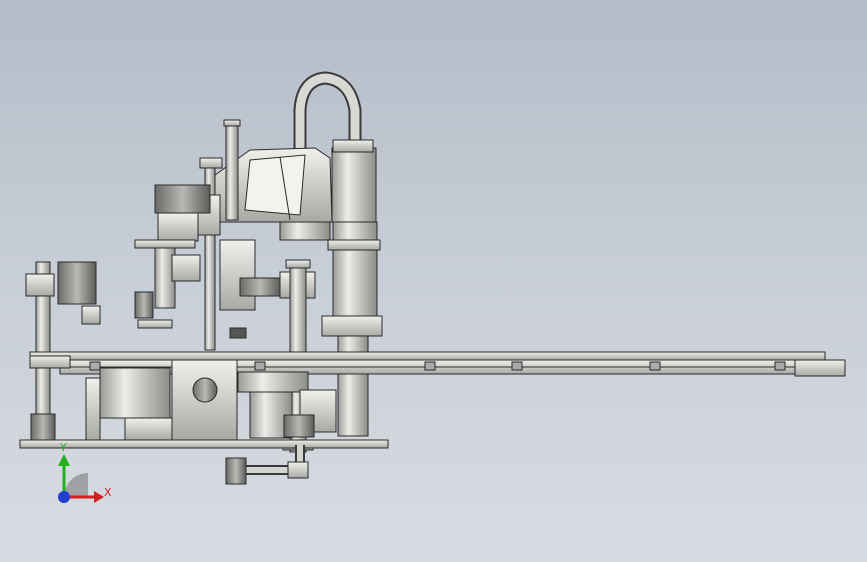 The image size is (867, 562). I want to click on robot-column, so click(355, 272).